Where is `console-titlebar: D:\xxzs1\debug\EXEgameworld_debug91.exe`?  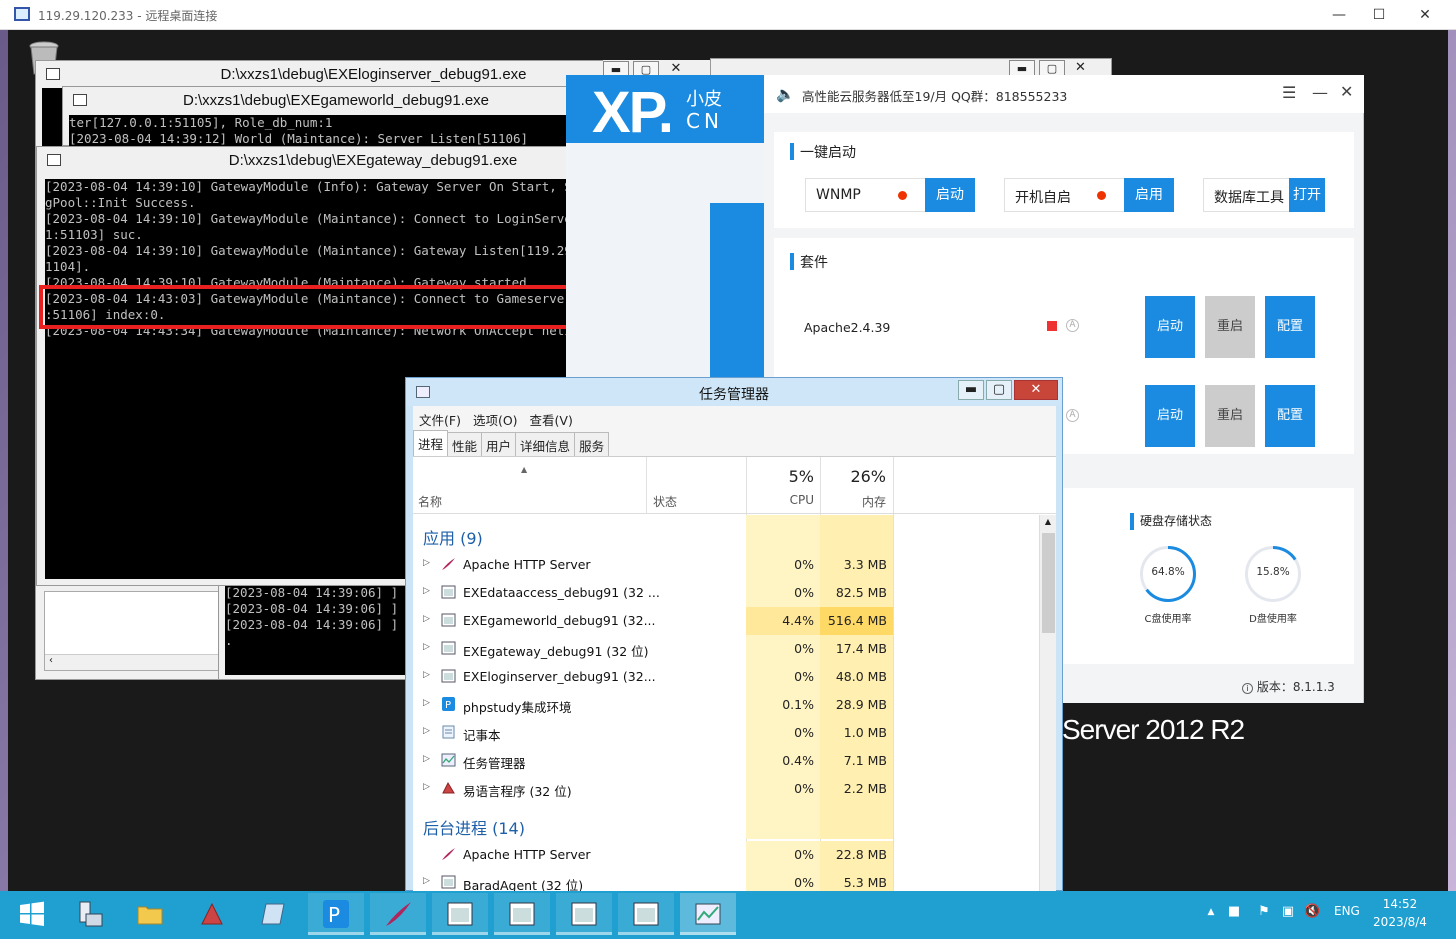 console-titlebar: D:\xxzs1\debug\EXEgameworld_debug91.exe is located at coordinates (316, 100).